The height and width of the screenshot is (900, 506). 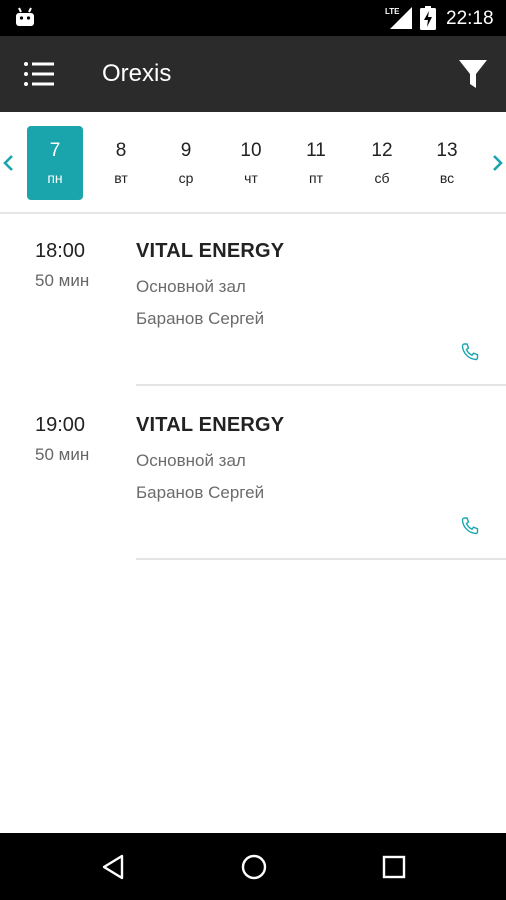 I want to click on day-number: 7, so click(x=55, y=150).